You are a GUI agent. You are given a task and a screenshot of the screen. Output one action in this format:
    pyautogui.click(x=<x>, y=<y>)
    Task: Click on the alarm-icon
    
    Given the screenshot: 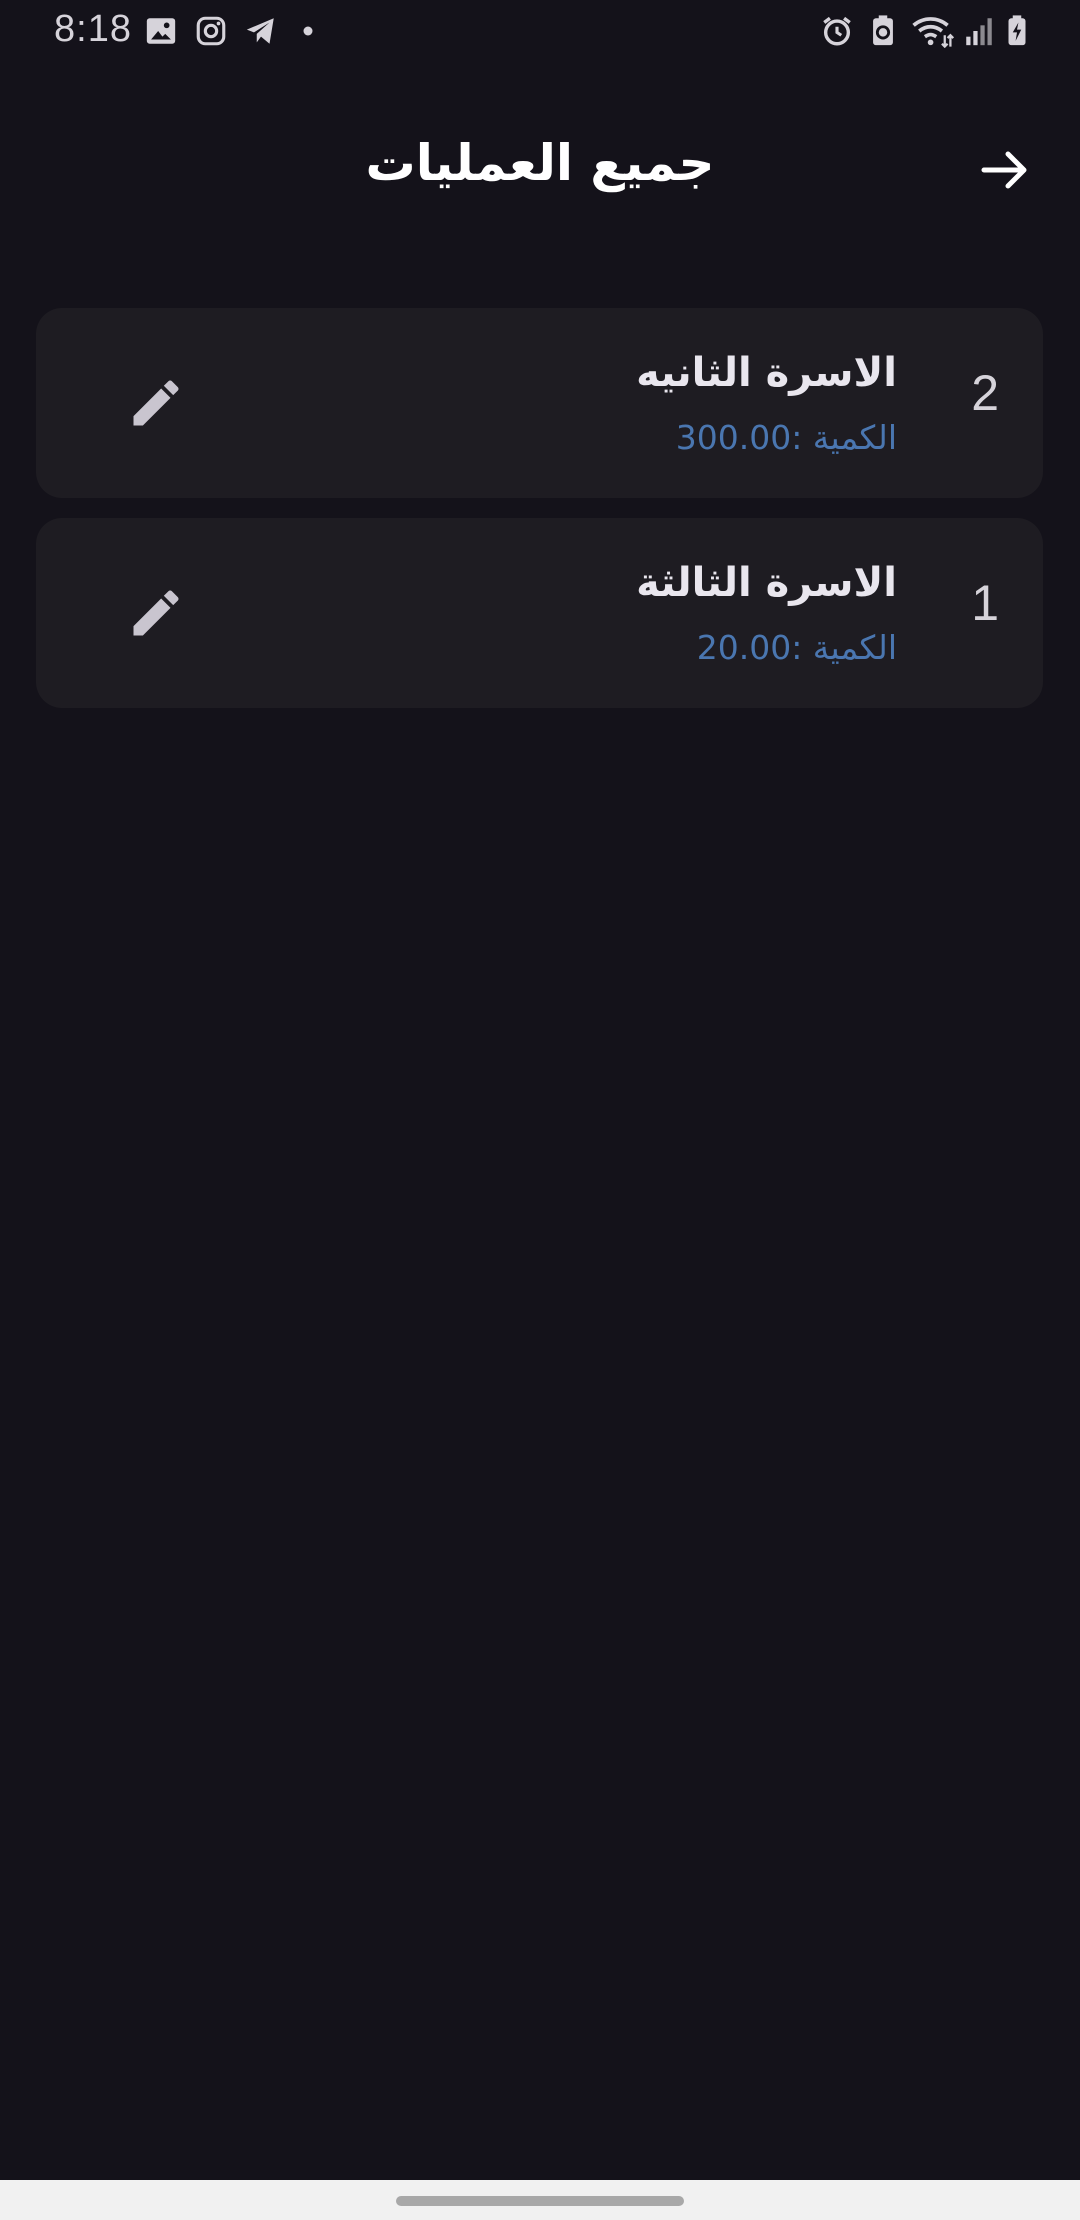 What is the action you would take?
    pyautogui.click(x=837, y=31)
    